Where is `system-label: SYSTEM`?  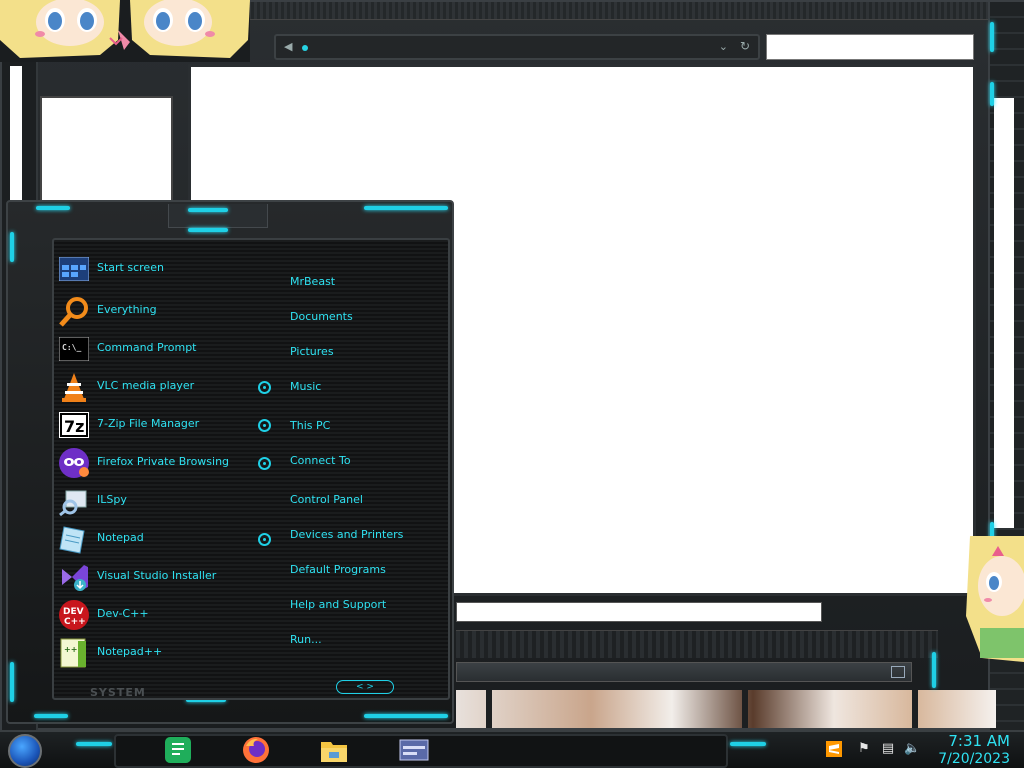 system-label: SYSTEM is located at coordinates (118, 692).